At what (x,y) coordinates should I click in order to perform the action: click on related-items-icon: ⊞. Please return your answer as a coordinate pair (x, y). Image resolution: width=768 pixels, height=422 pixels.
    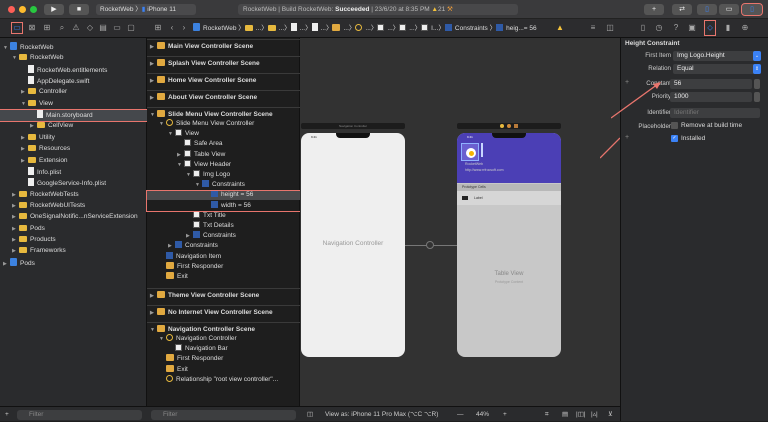
    Looking at the image, I should click on (158, 28).